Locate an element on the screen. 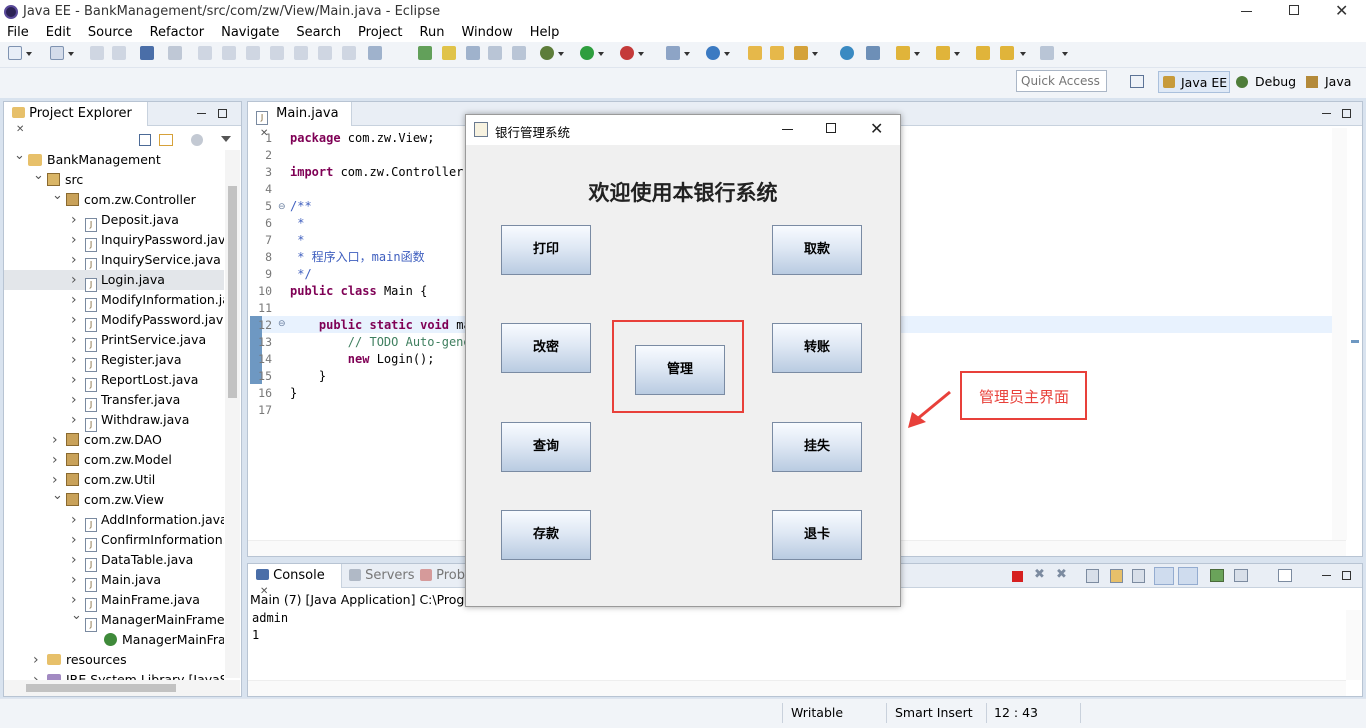  collapse-all-icon is located at coordinates (145, 140).